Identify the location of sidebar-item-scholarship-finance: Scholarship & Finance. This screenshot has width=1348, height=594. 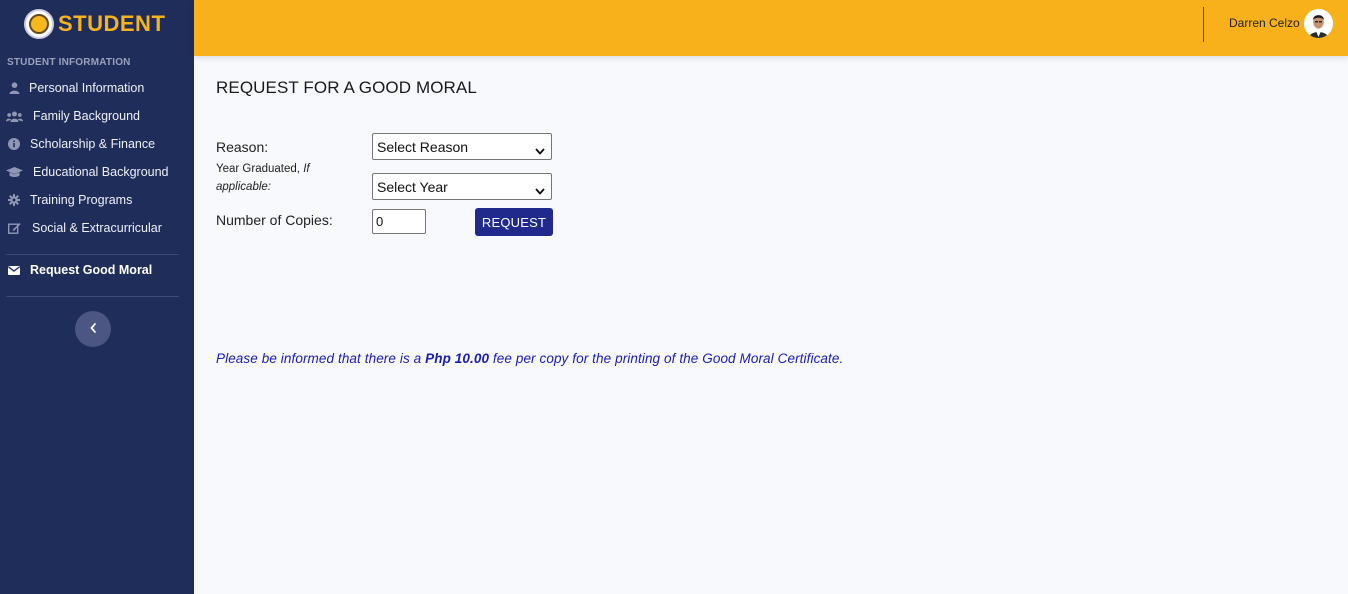
(97, 144).